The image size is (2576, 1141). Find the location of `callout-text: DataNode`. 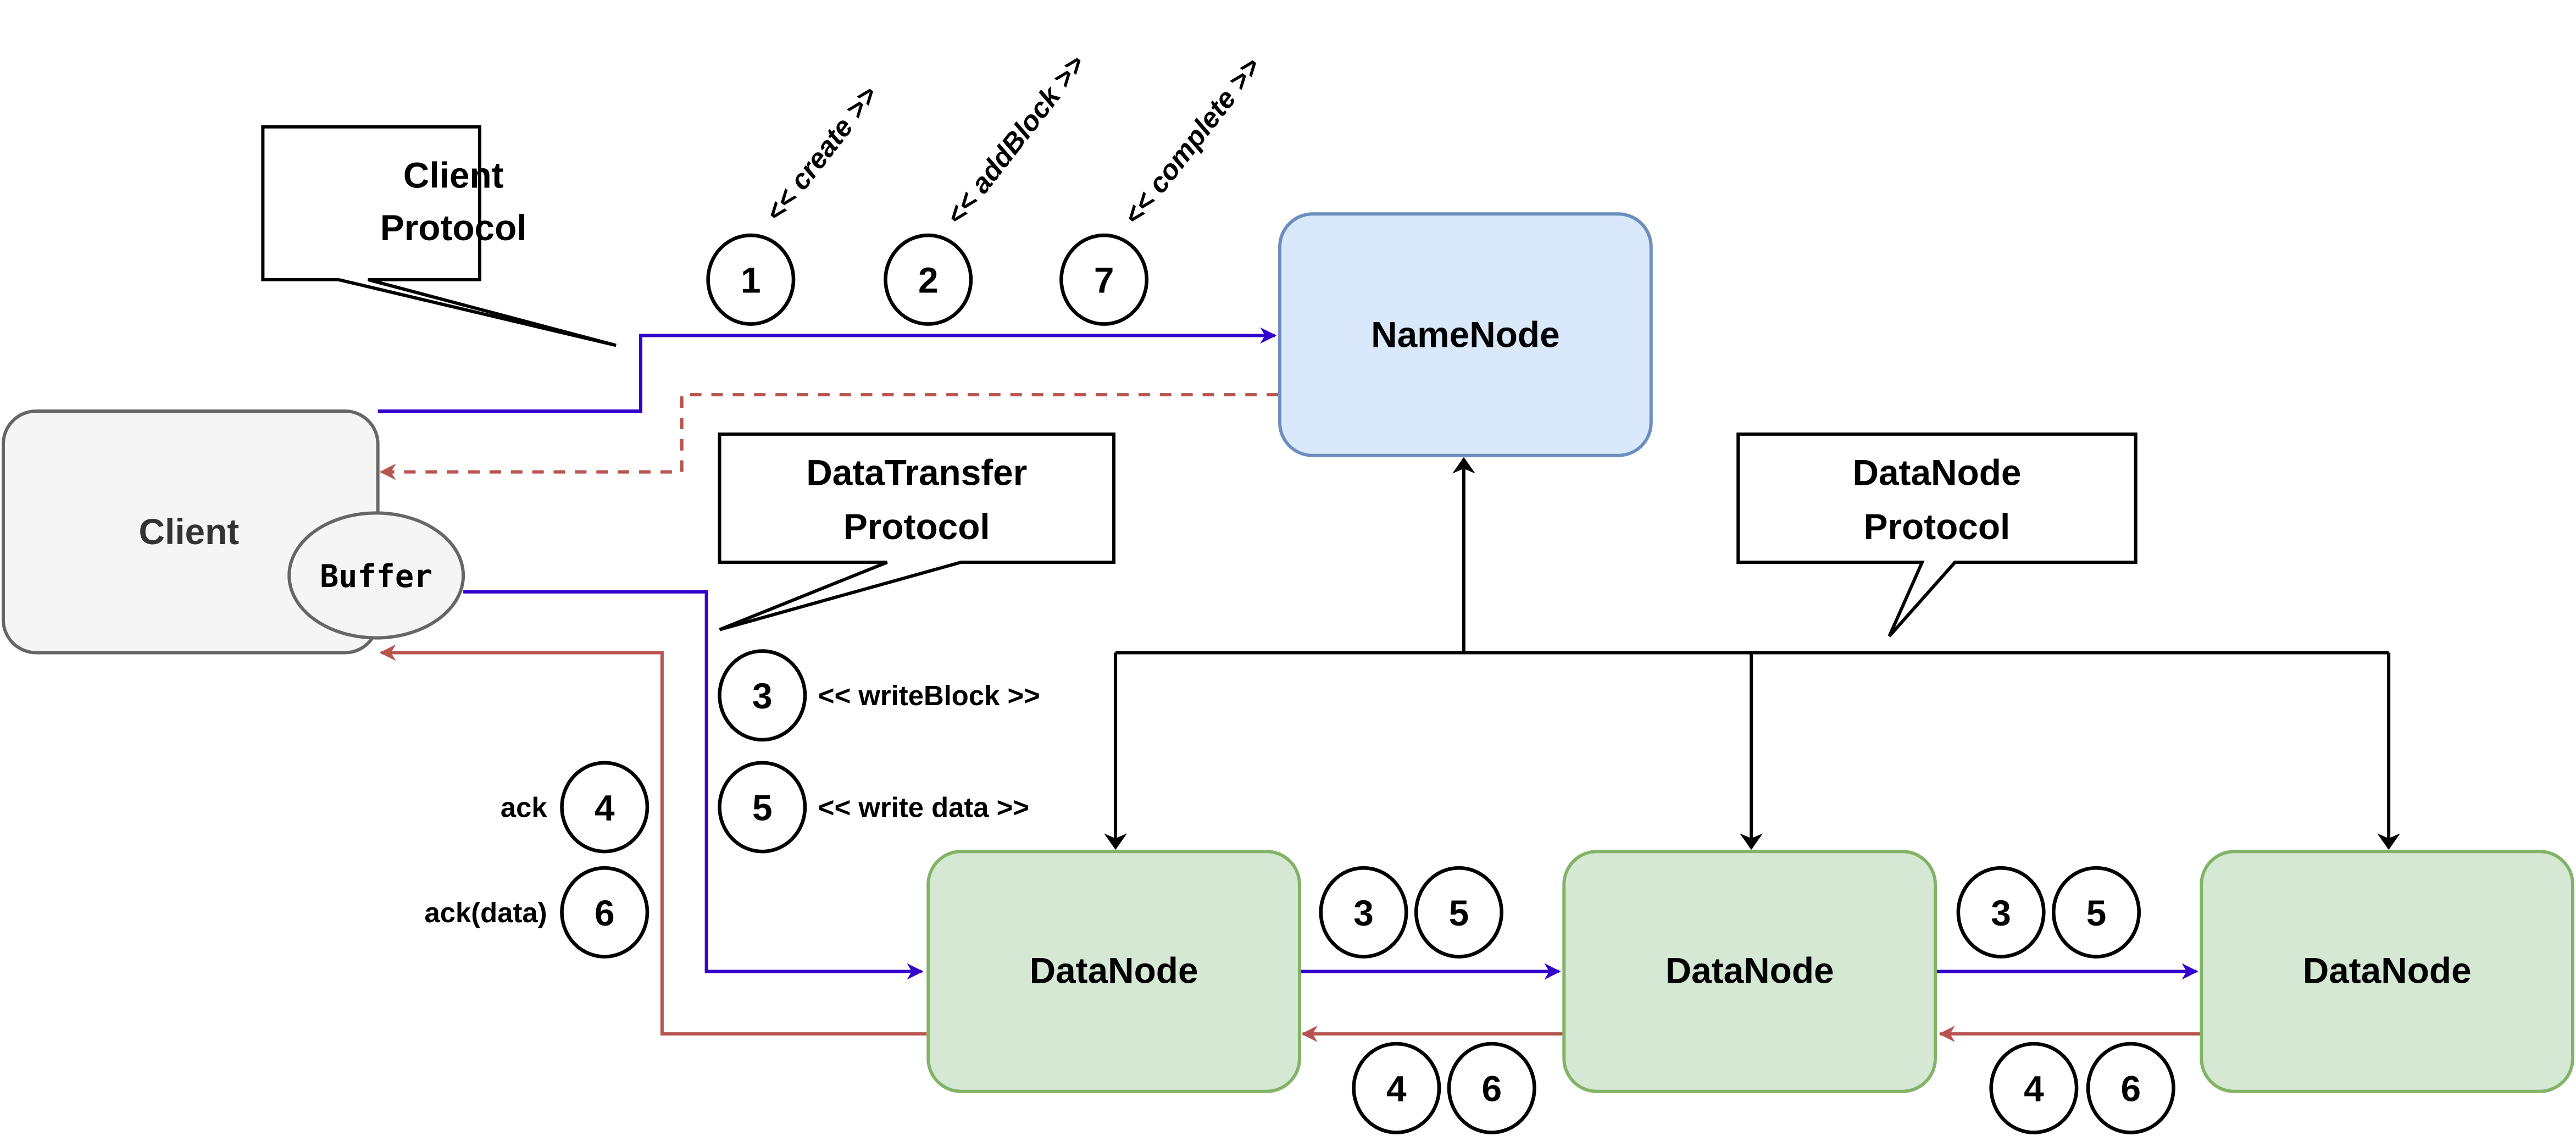

callout-text: DataNode is located at coordinates (1936, 472).